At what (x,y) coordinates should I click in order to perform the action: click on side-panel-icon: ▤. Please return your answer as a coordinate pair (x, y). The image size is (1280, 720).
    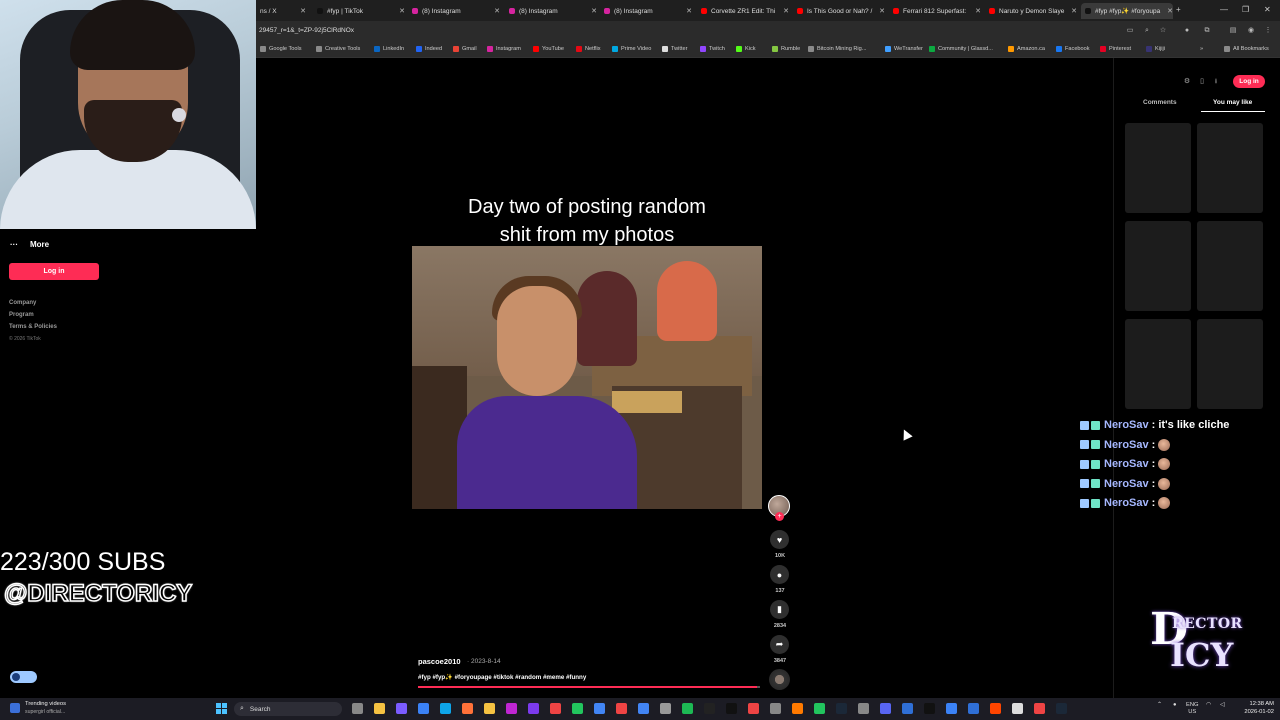
    Looking at the image, I should click on (1233, 31).